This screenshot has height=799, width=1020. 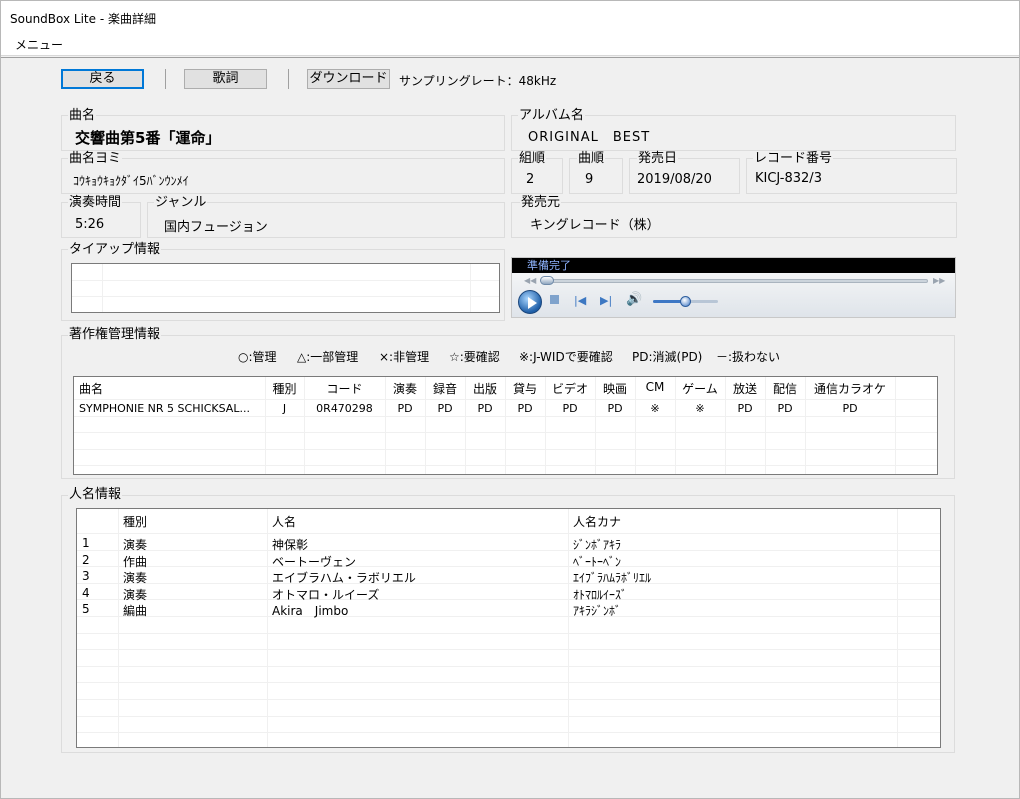 I want to click on release-date: 2019/08/20, so click(x=674, y=179).